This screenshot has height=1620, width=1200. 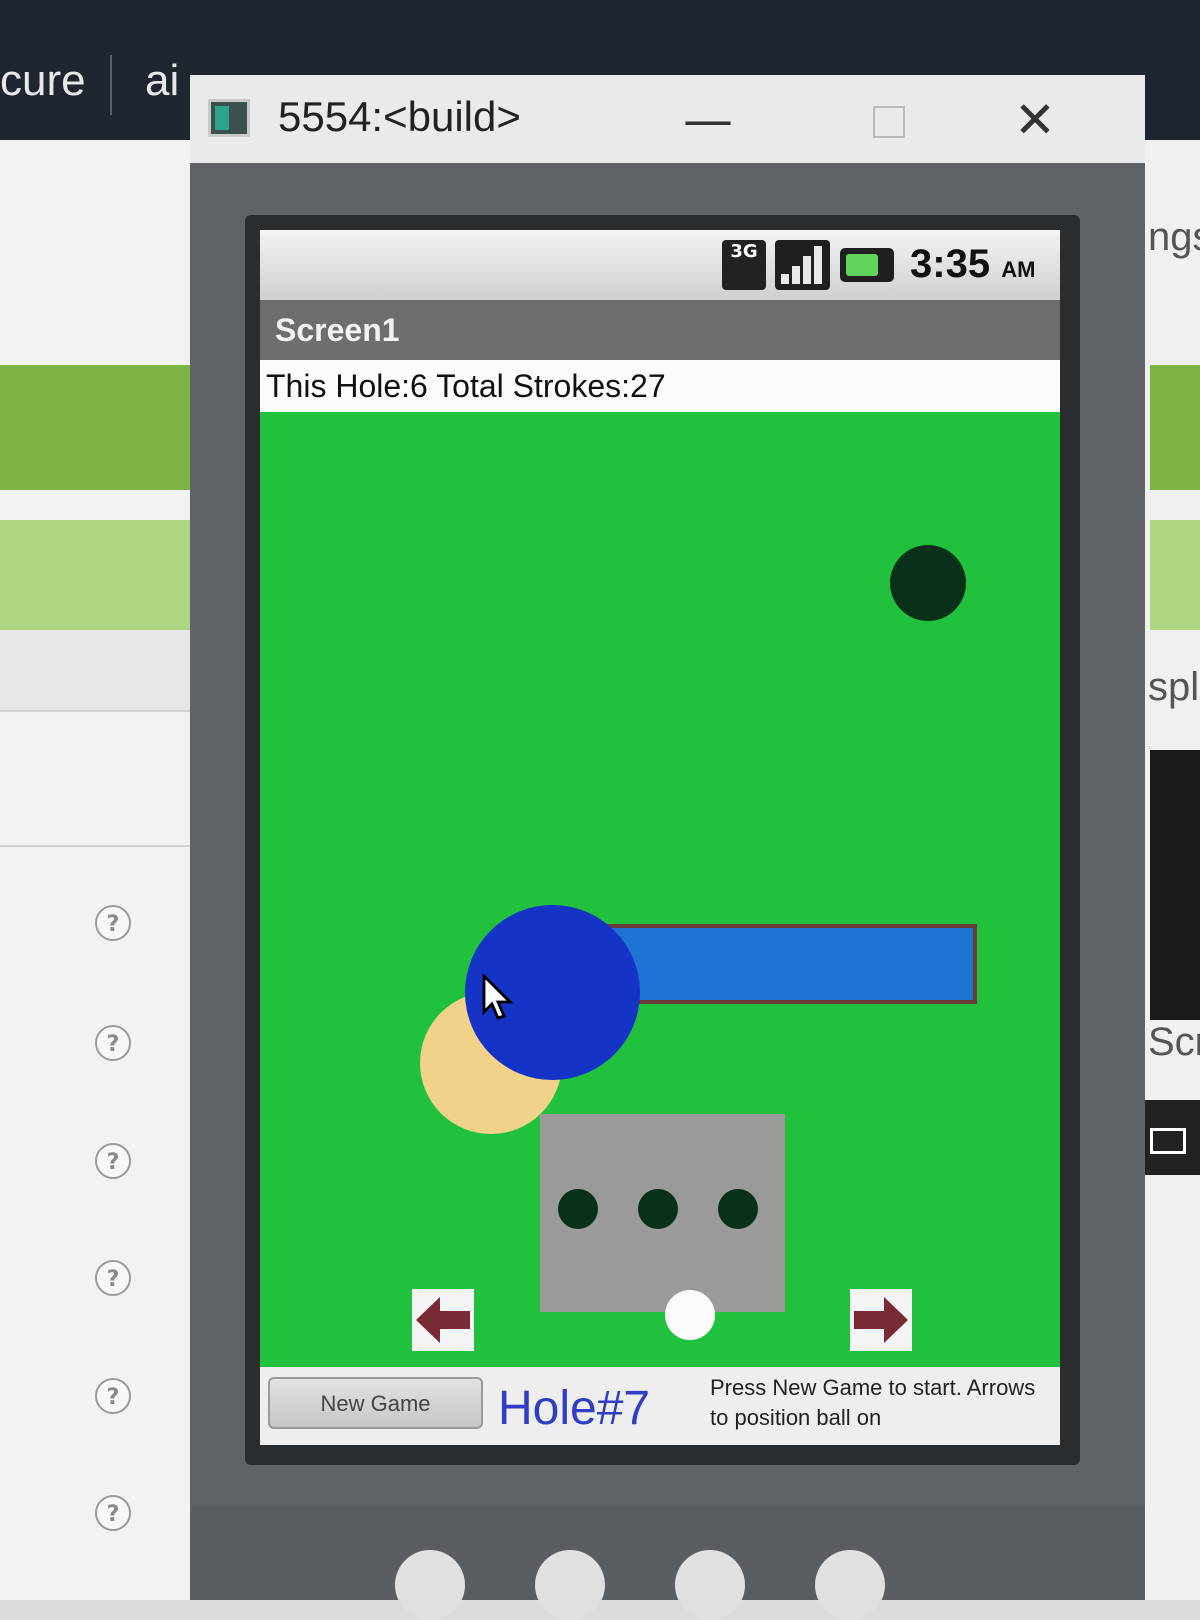 What do you see at coordinates (744, 265) in the screenshot?
I see `network-3g-icon: 3G` at bounding box center [744, 265].